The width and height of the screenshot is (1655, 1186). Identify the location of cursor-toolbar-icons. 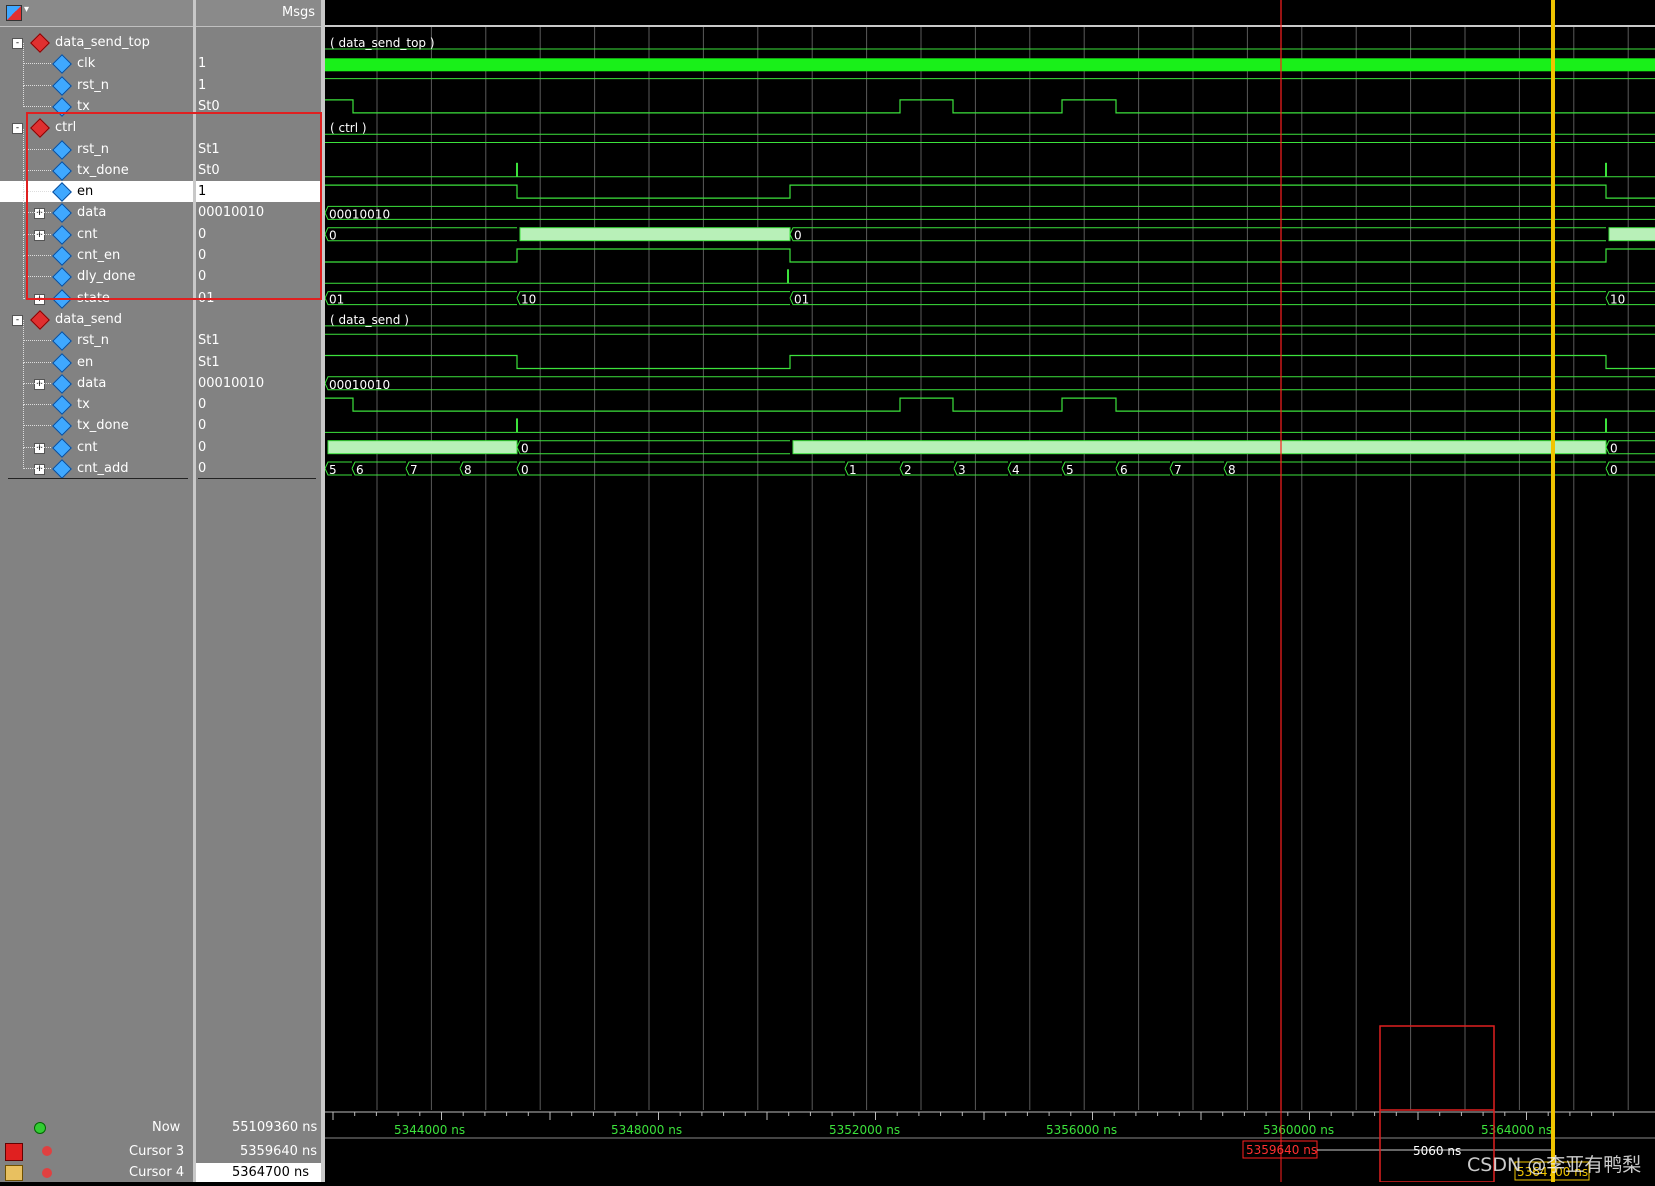
(26, 1128).